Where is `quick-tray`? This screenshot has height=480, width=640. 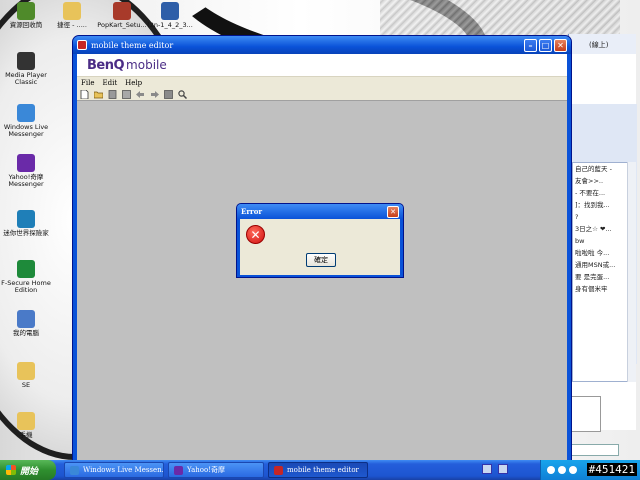
quick-tray is located at coordinates (498, 469).